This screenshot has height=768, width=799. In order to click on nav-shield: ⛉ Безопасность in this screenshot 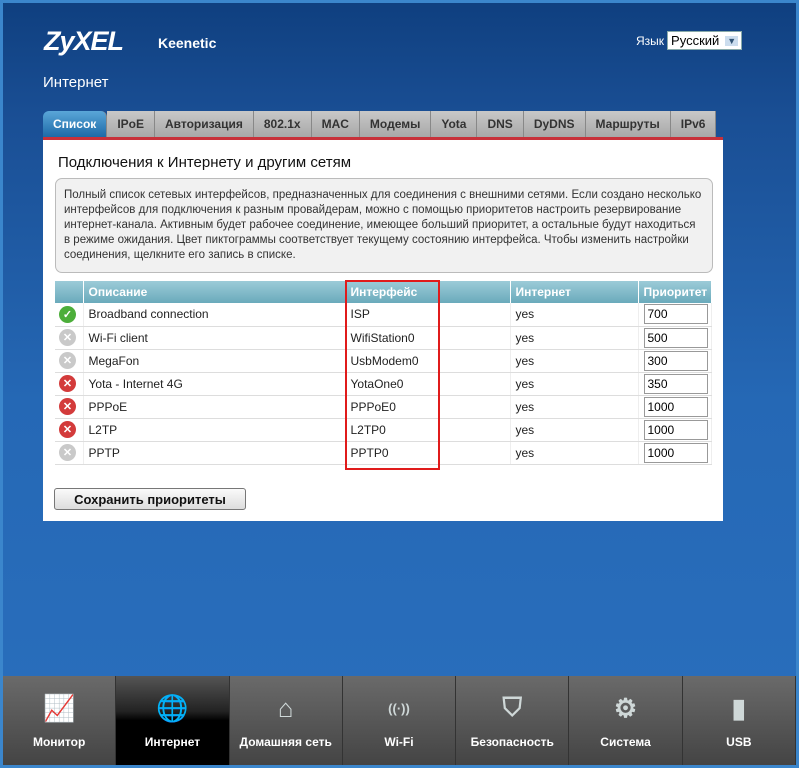, I will do `click(513, 720)`.